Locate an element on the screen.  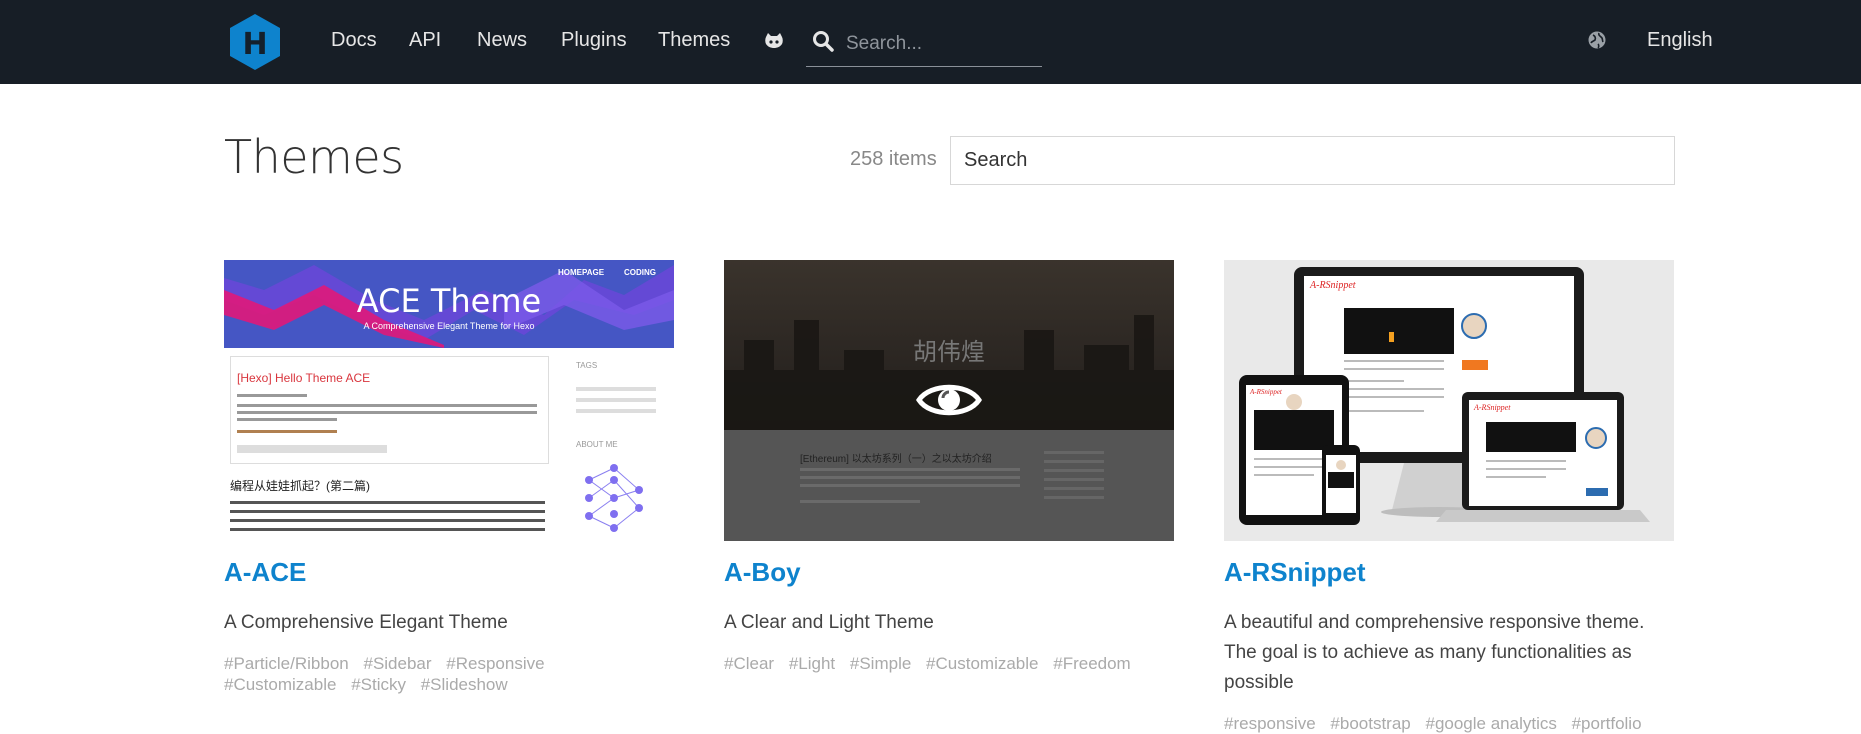
nav-news: News is located at coordinates (502, 40).